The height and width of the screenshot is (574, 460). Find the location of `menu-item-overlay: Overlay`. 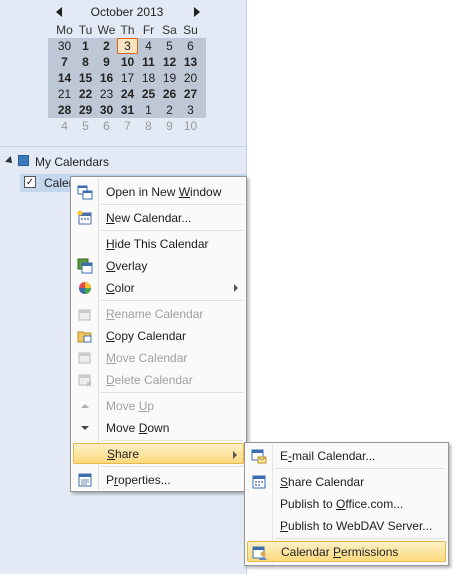

menu-item-overlay: Overlay is located at coordinates (158, 265).